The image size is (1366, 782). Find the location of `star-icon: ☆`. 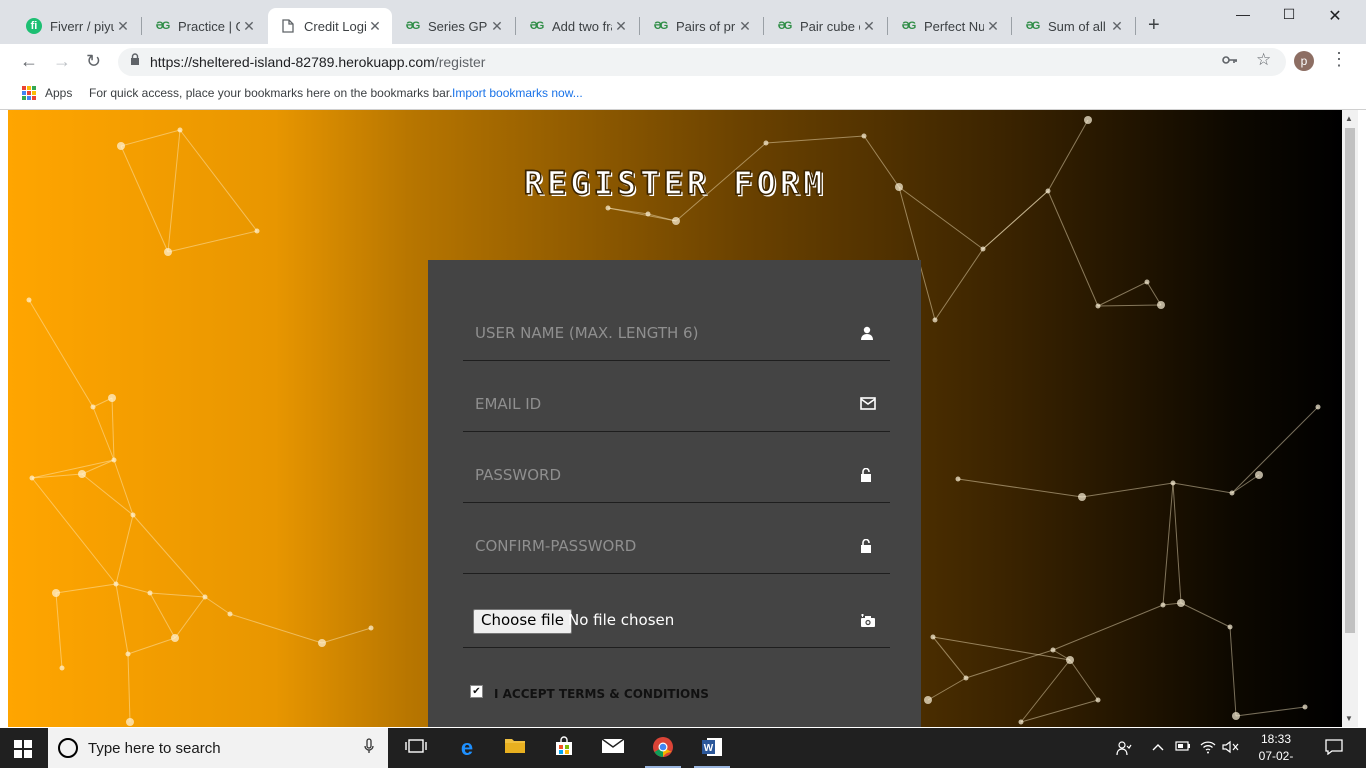

star-icon: ☆ is located at coordinates (1263, 60).